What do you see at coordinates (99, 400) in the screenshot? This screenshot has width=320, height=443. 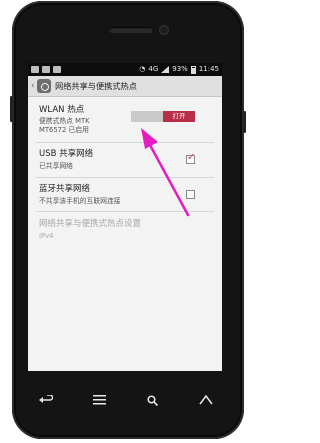 I see `menu-icon` at bounding box center [99, 400].